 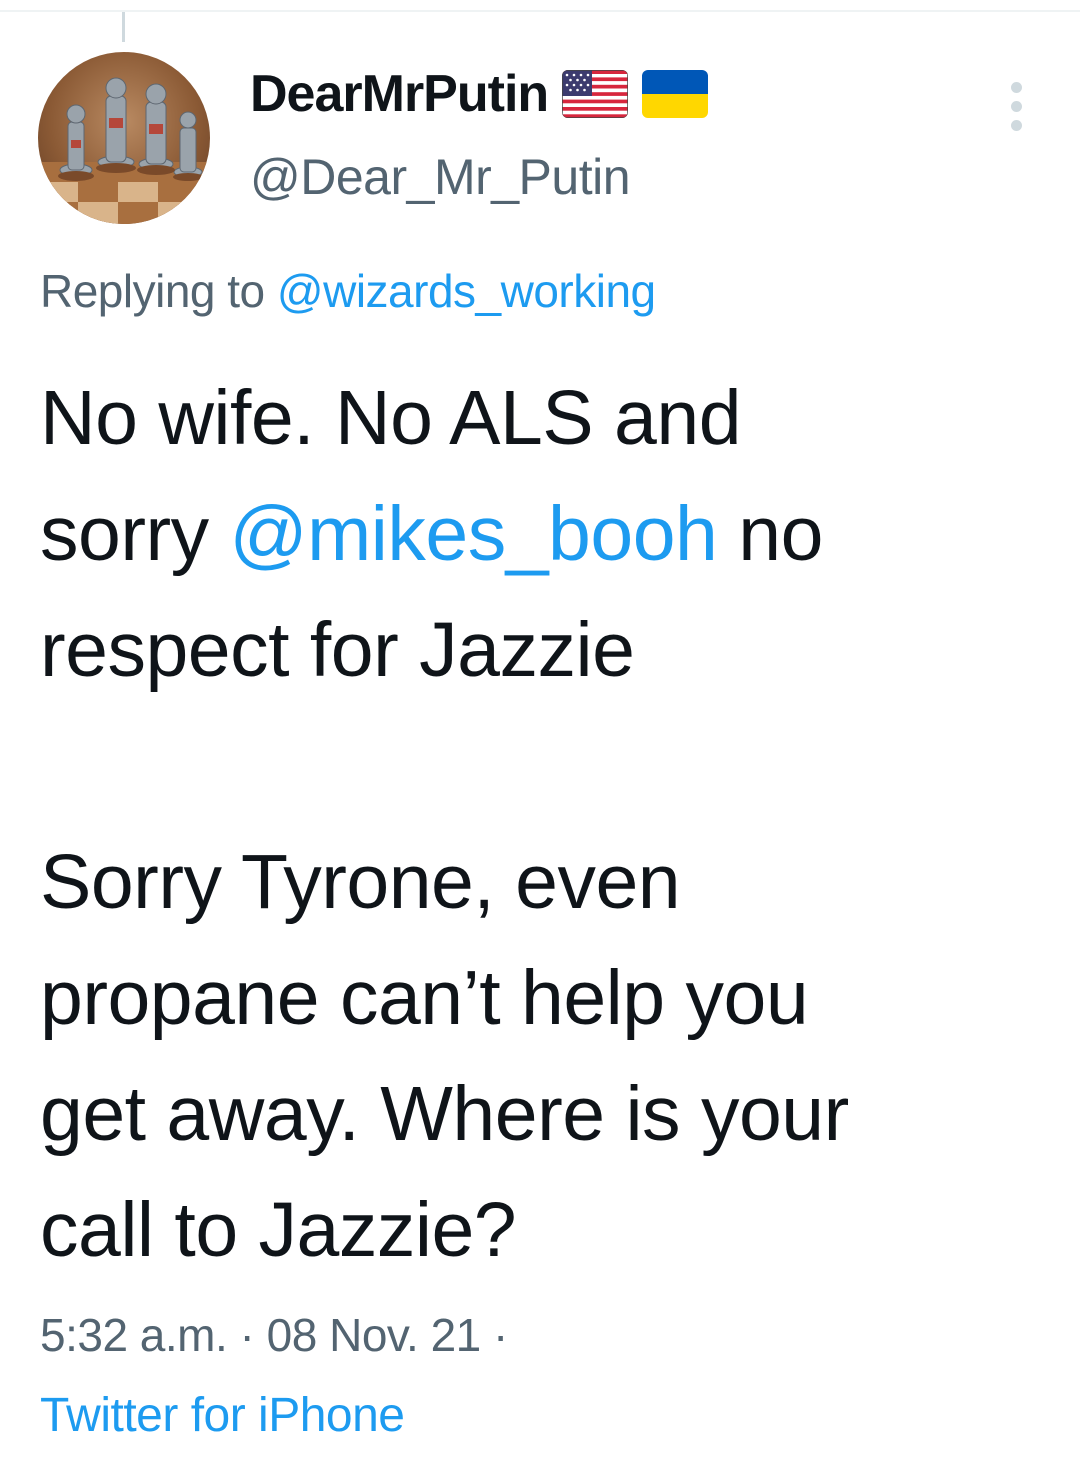 I want to click on more-options-icon, so click(x=1016, y=106).